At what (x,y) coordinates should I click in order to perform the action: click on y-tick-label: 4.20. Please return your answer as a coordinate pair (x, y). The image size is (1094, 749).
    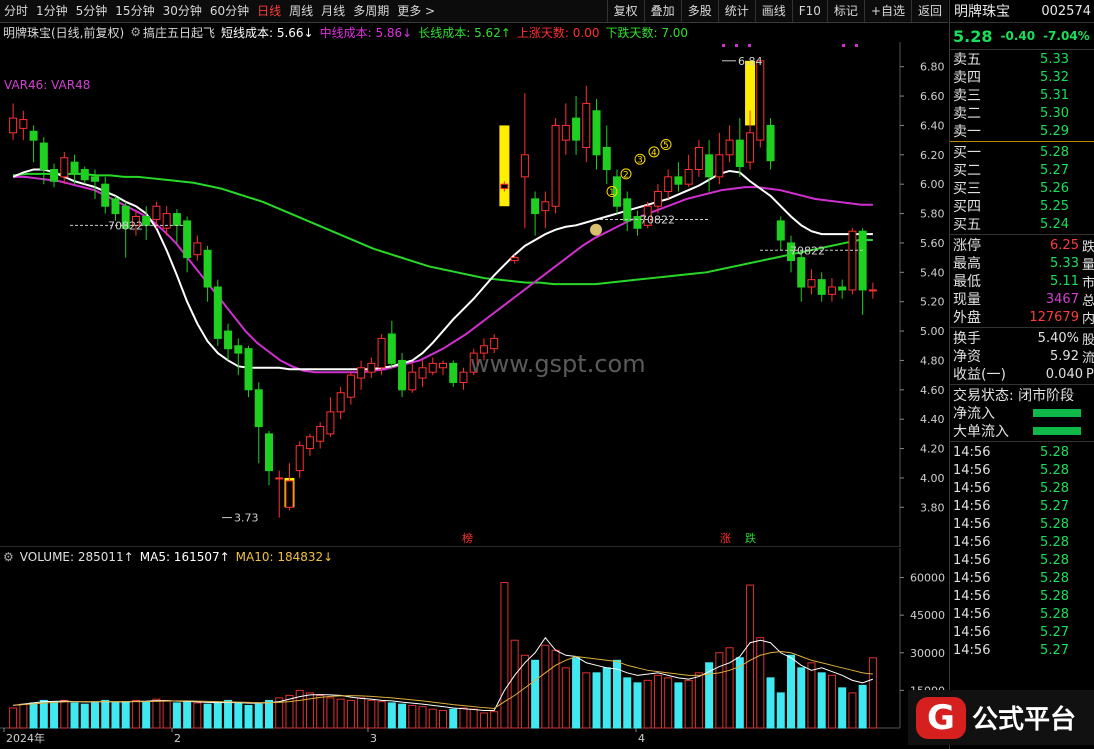
    Looking at the image, I should click on (932, 449).